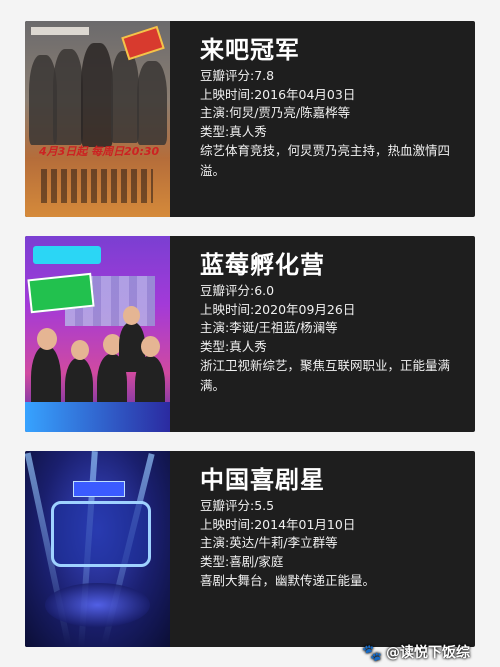 This screenshot has height=667, width=500. Describe the element at coordinates (428, 653) in the screenshot. I see `watermark-text: @读悦下饭综` at that location.